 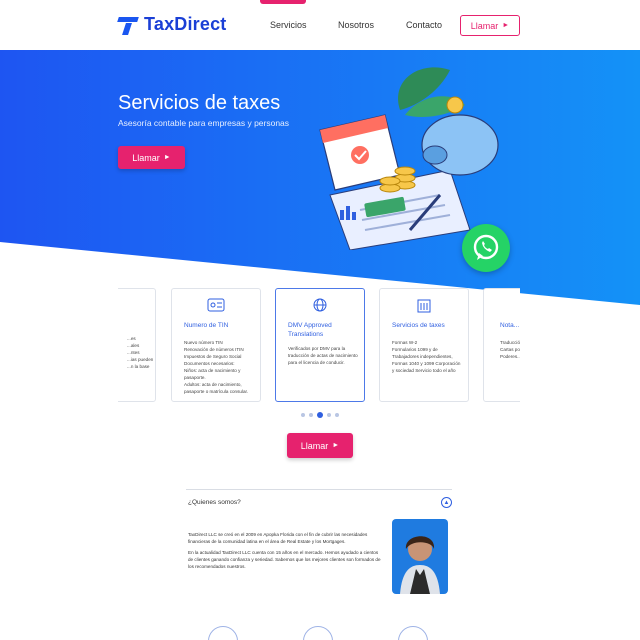 I want to click on brand-name: TaxDirect, so click(x=185, y=24).